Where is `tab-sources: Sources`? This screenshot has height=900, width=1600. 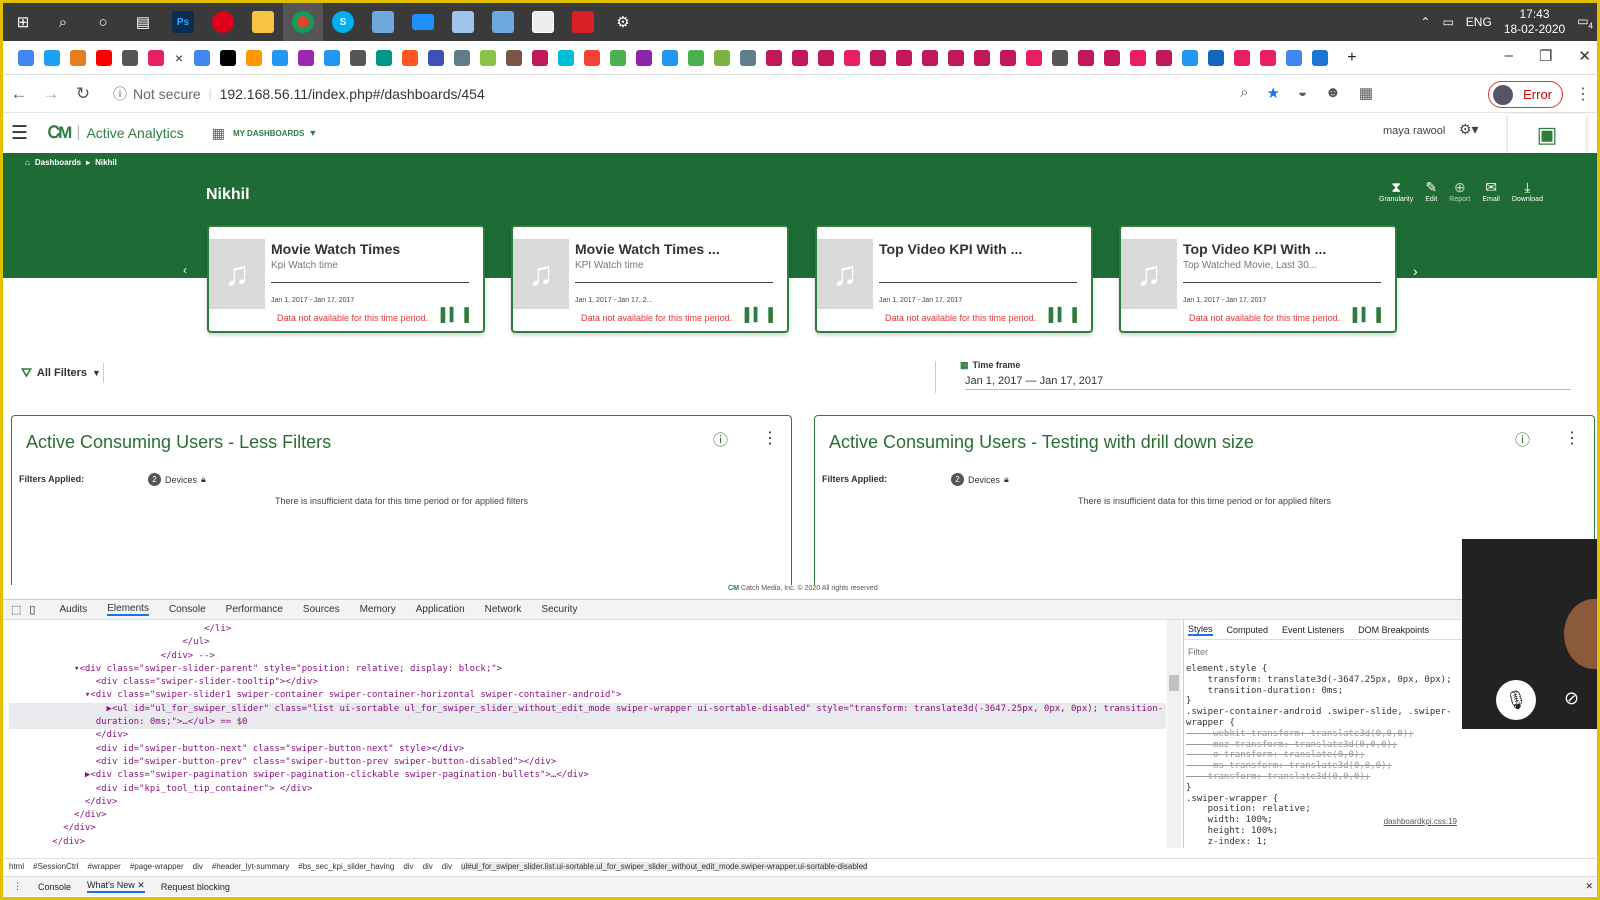
tab-sources: Sources is located at coordinates (321, 609).